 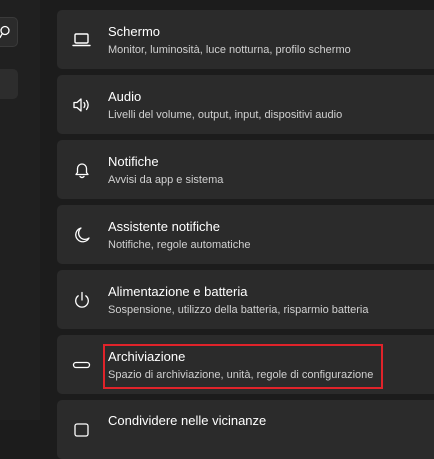 What do you see at coordinates (164, 226) in the screenshot?
I see `setting-title: Assistente notifiche` at bounding box center [164, 226].